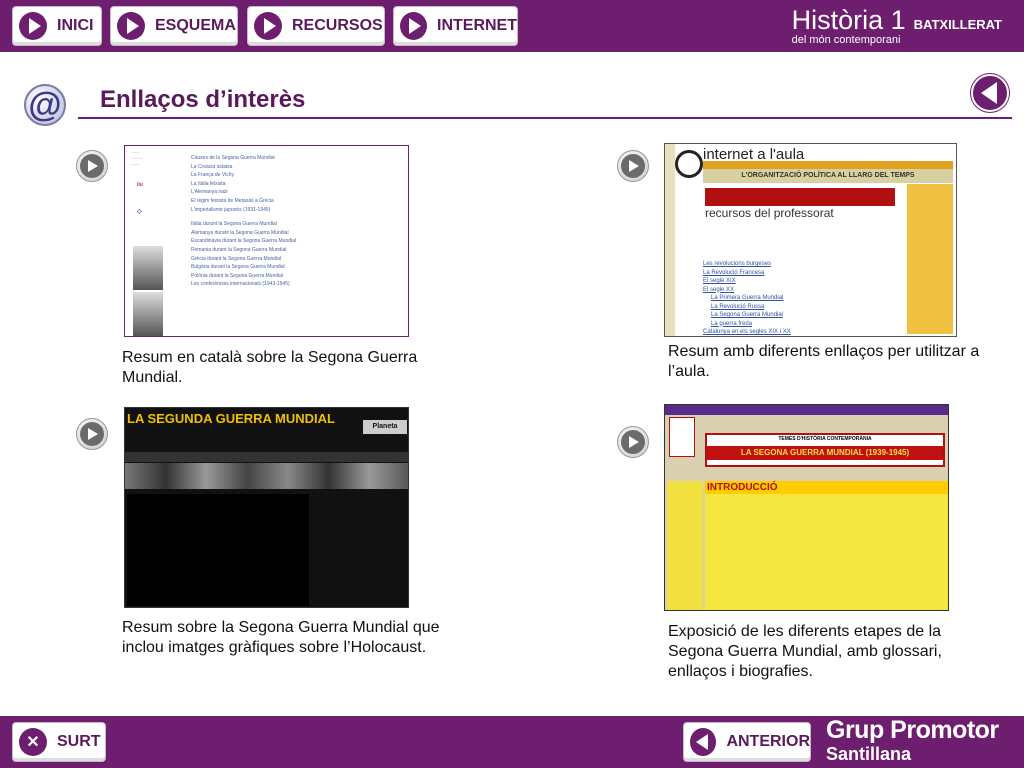  I want to click on thumb3-tag: Planeta Sedna, so click(385, 432).